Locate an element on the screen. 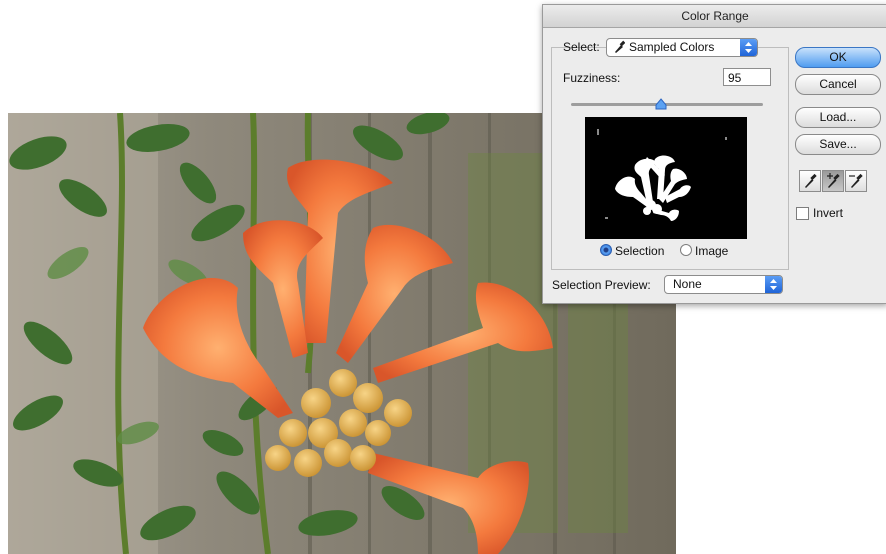  eyedropper-plus-icon is located at coordinates (833, 184).